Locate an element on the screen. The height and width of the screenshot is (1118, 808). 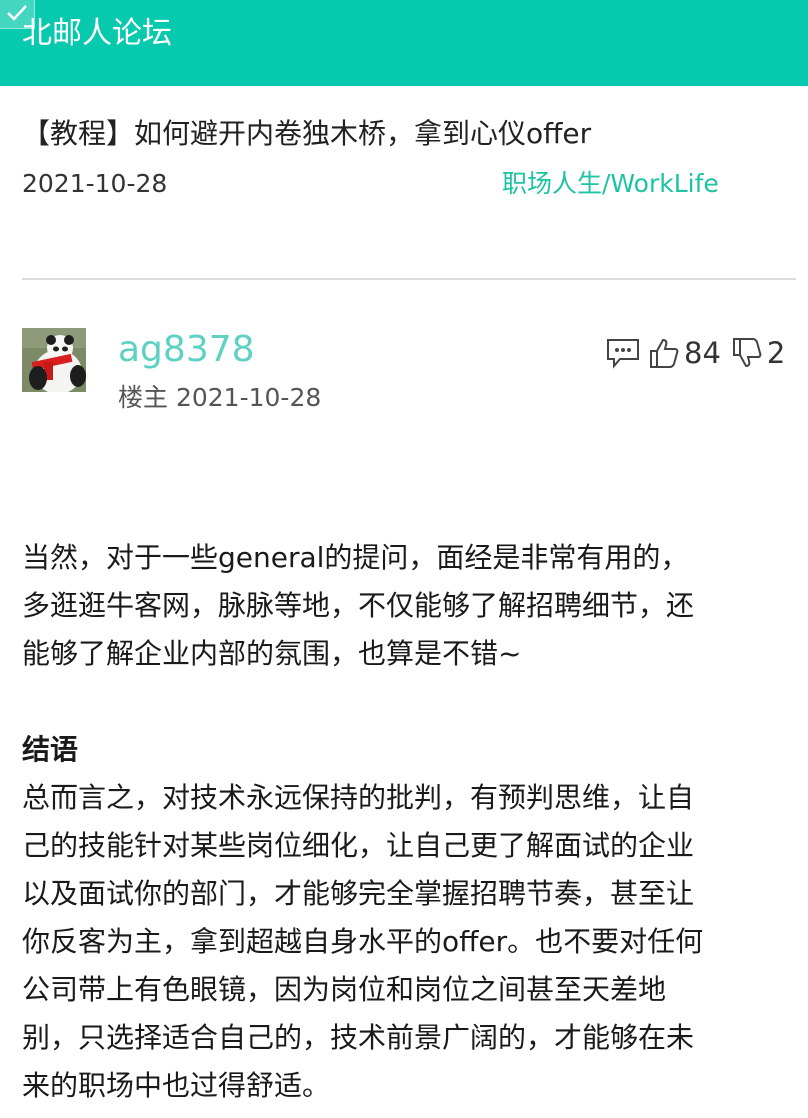
text-line: 能够了解企业内部的氛围，也算是不错~ is located at coordinates (272, 653).